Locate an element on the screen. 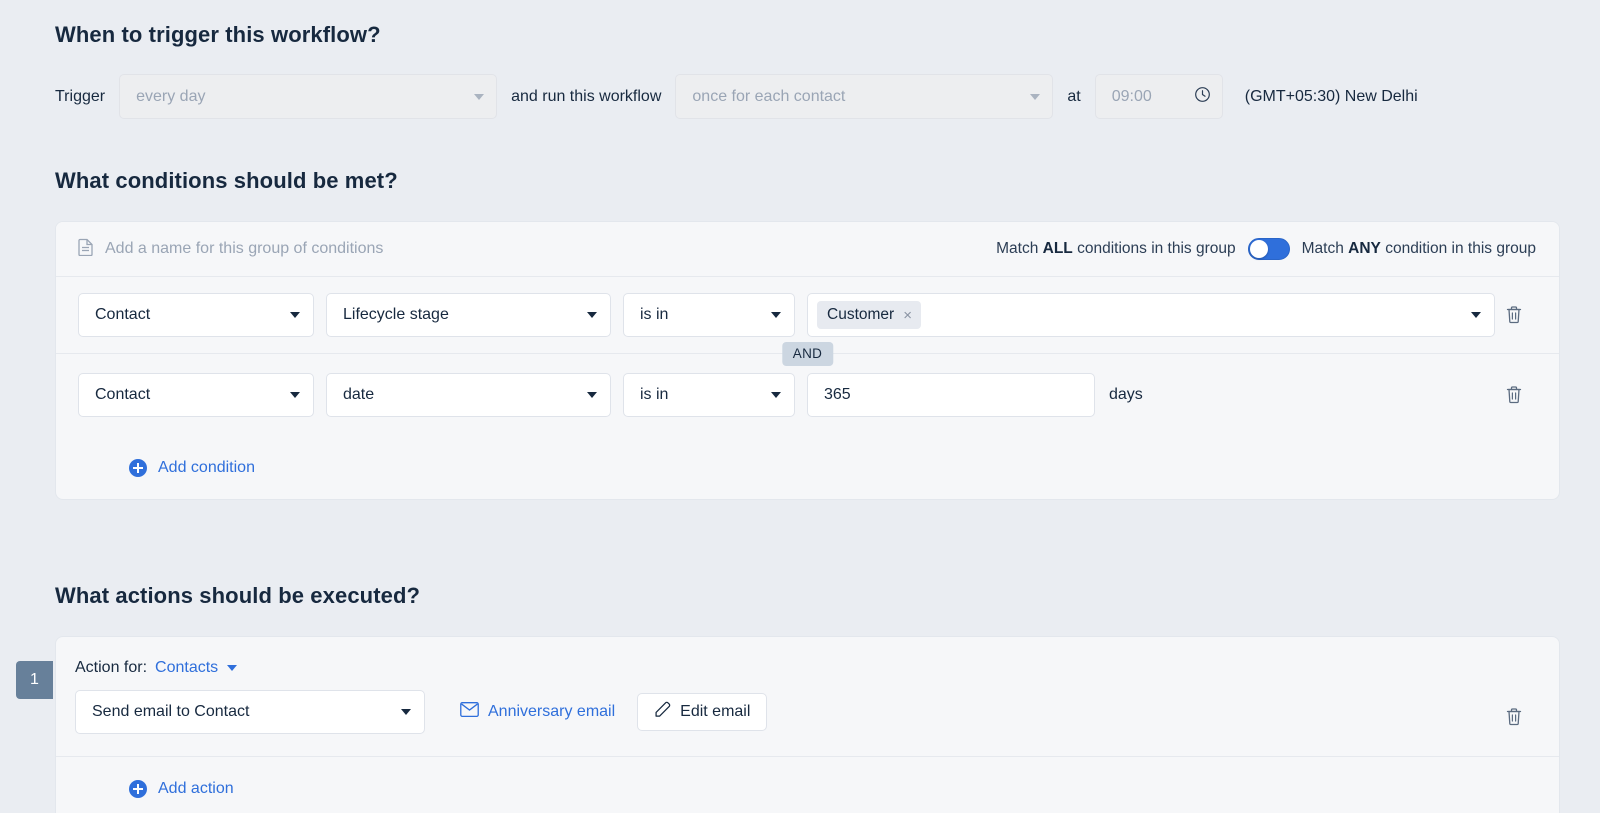 The width and height of the screenshot is (1600, 813). trigger-frequency-select: every day is located at coordinates (308, 96).